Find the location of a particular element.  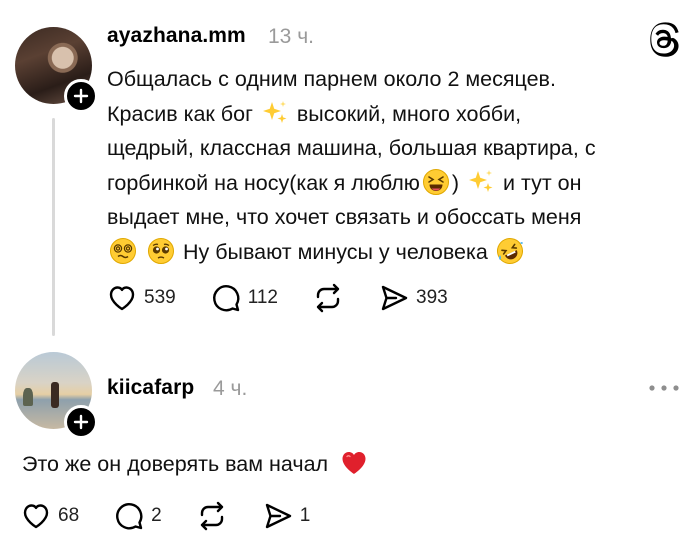

post-text: ) is located at coordinates (458, 182).